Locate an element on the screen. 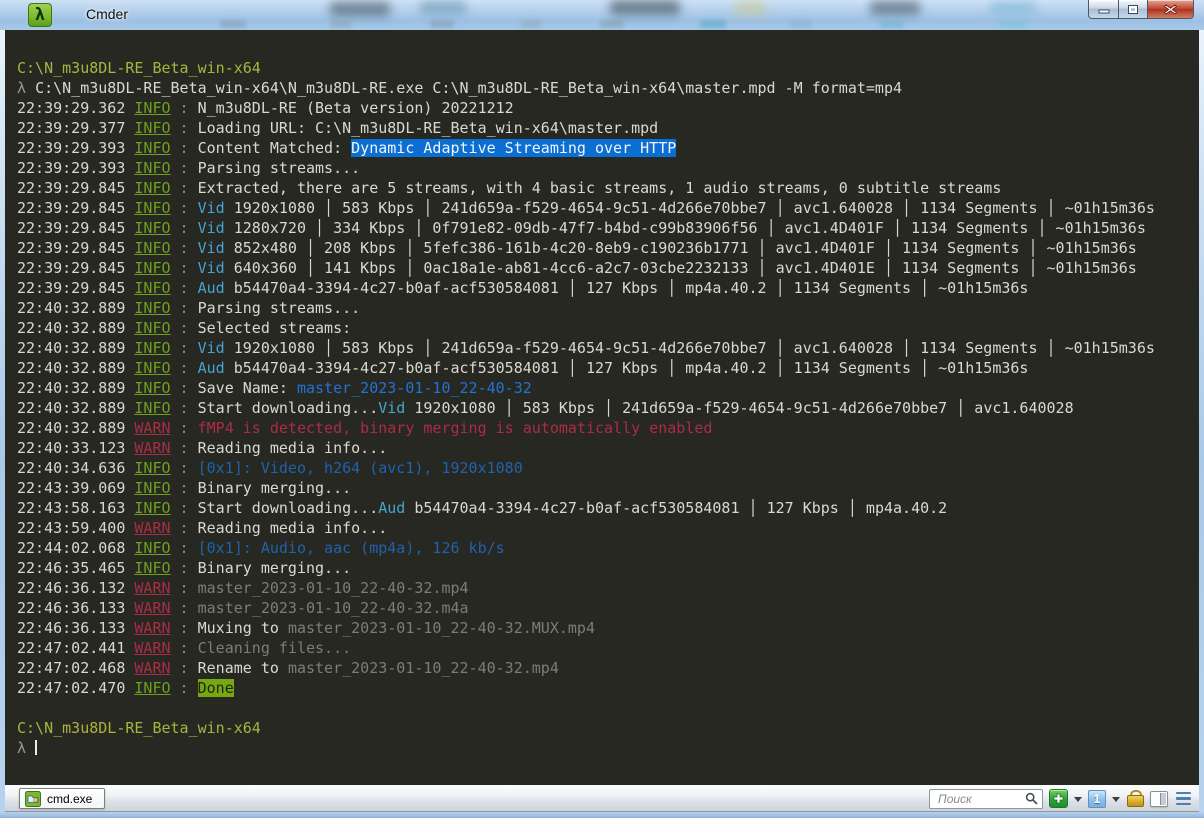 The width and height of the screenshot is (1204, 818). minimize-button is located at coordinates (1103, 9).